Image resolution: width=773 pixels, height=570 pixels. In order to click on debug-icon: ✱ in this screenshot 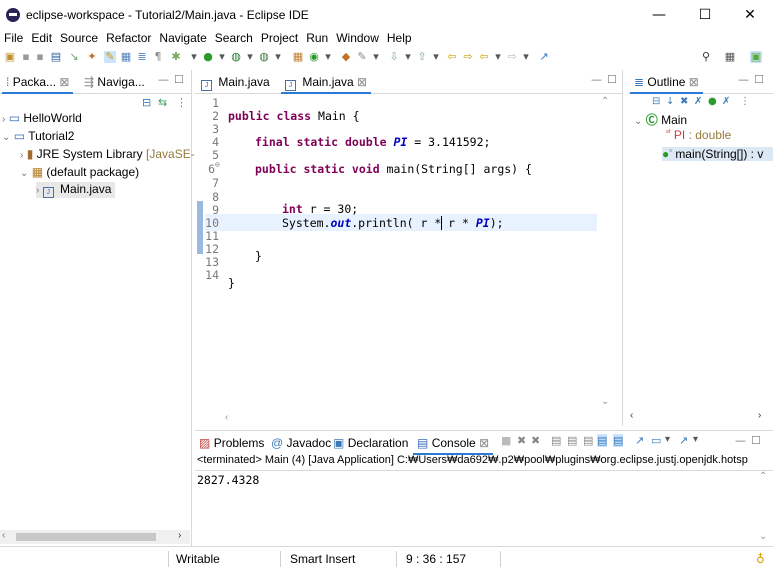, I will do `click(176, 57)`.